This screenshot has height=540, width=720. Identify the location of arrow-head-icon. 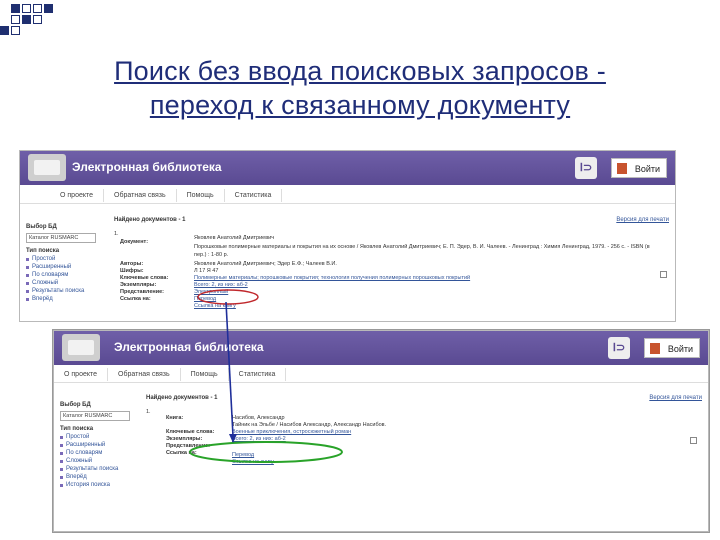
(233, 438).